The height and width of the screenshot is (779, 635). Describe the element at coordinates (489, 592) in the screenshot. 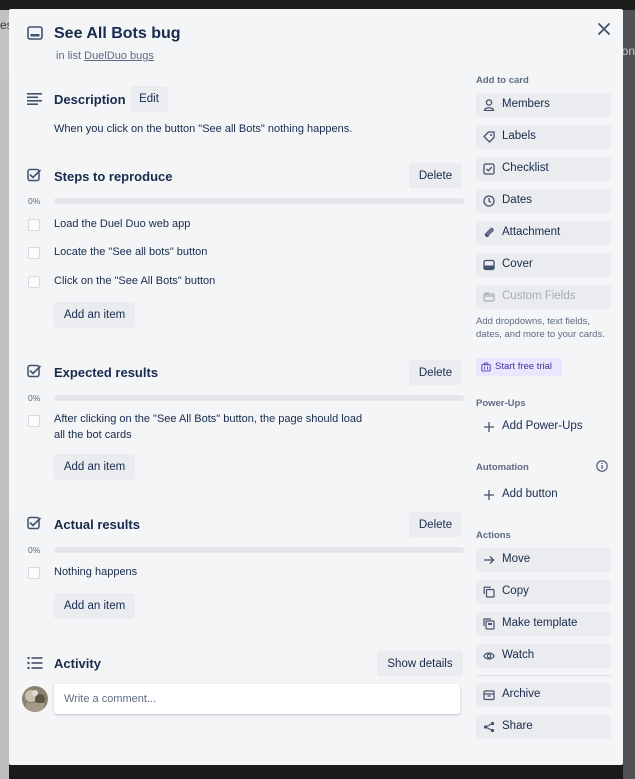

I see `copy-icon` at that location.